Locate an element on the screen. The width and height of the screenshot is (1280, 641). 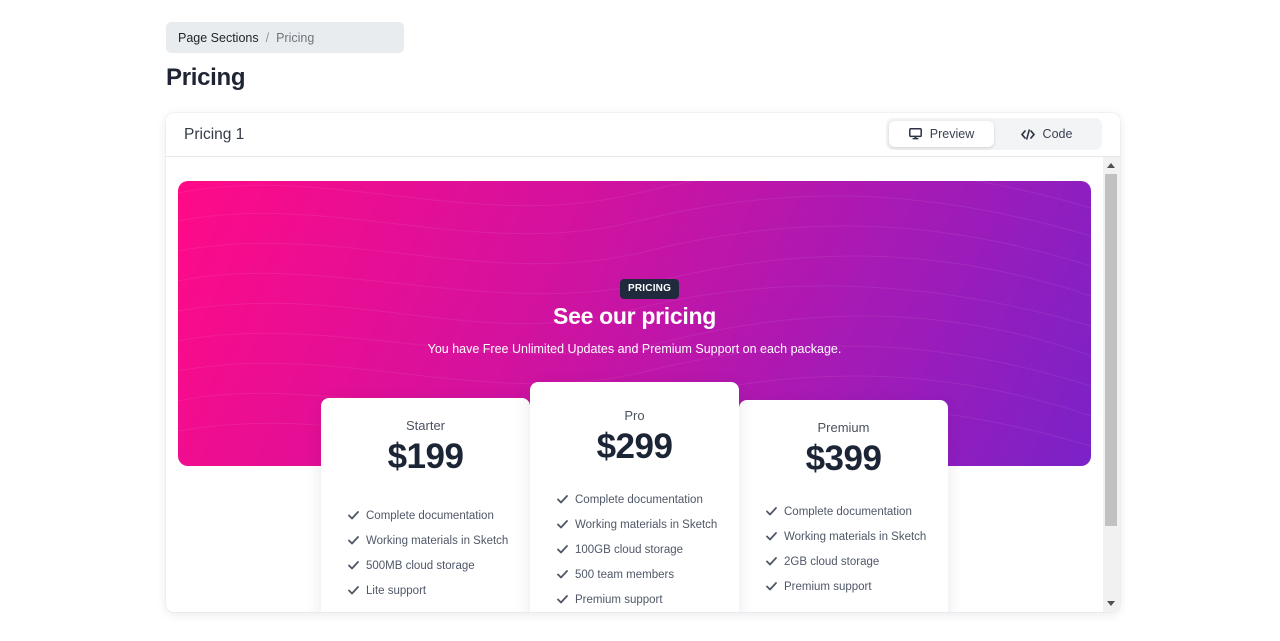
card-title: Pricing 1 is located at coordinates (214, 134).